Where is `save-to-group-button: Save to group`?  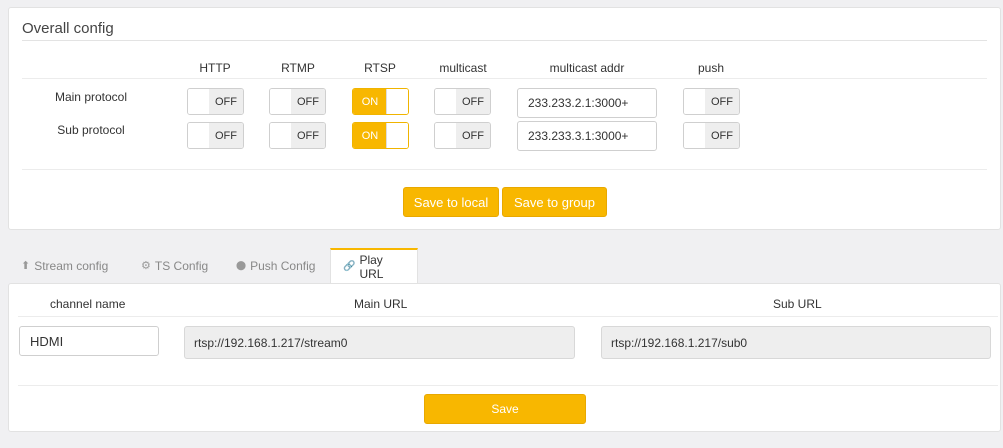 save-to-group-button: Save to group is located at coordinates (554, 202).